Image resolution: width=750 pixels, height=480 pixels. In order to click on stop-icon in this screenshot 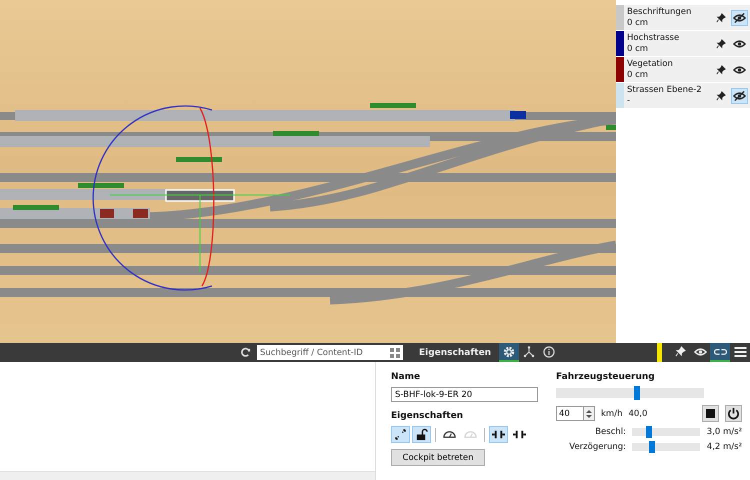, I will do `click(710, 413)`.